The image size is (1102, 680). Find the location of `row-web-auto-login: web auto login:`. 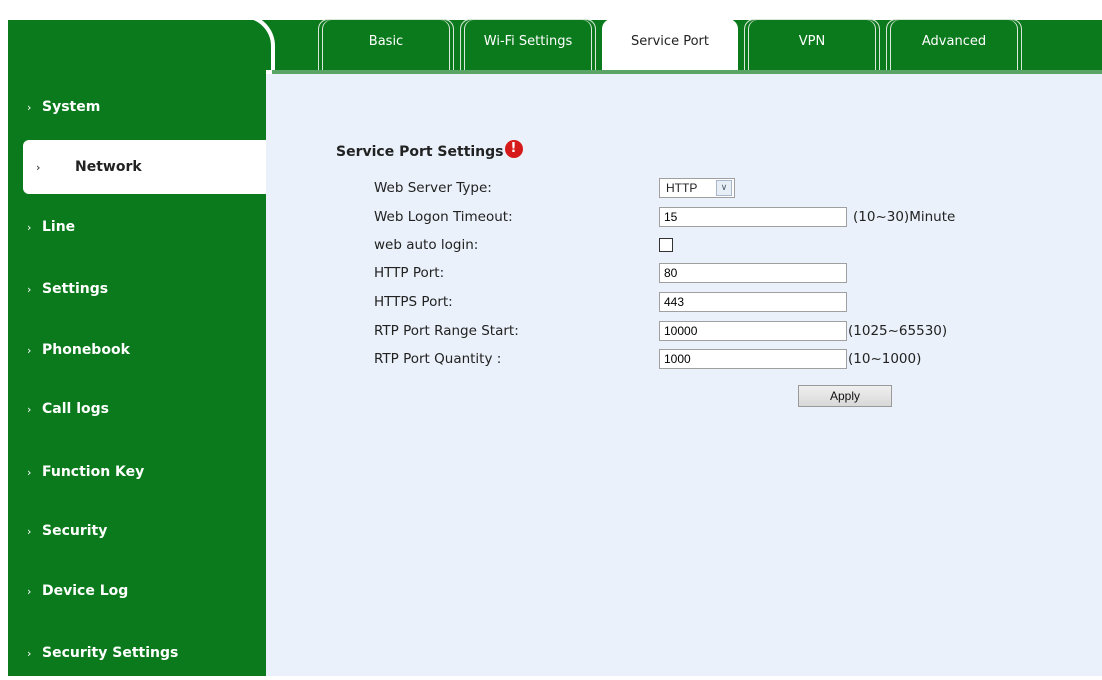

row-web-auto-login: web auto login: is located at coordinates (523, 245).